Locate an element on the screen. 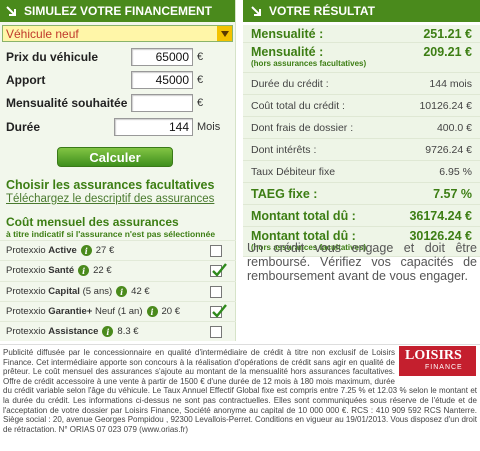  result-row-interest: Dont intérêts : 9726.24 € is located at coordinates (361, 150).